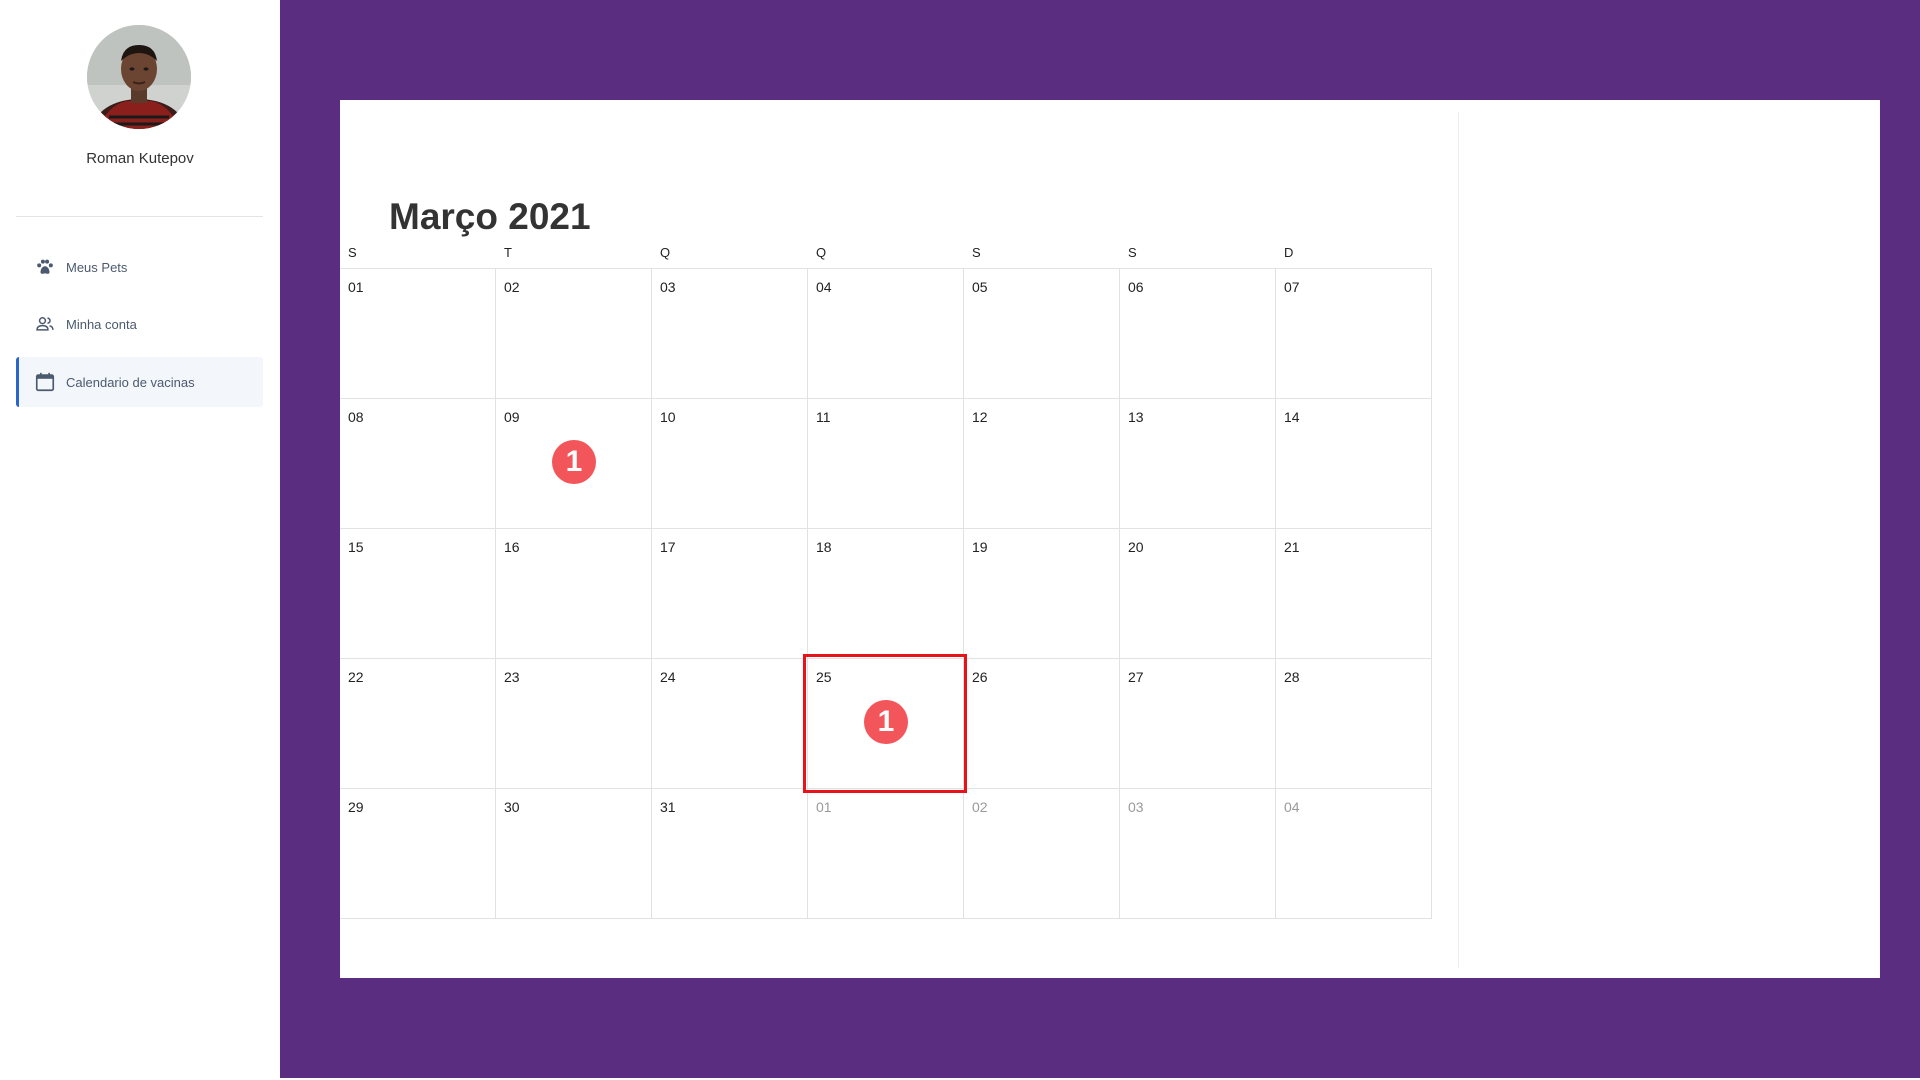 The width and height of the screenshot is (1920, 1080). I want to click on day-cell: 14, so click(1354, 464).